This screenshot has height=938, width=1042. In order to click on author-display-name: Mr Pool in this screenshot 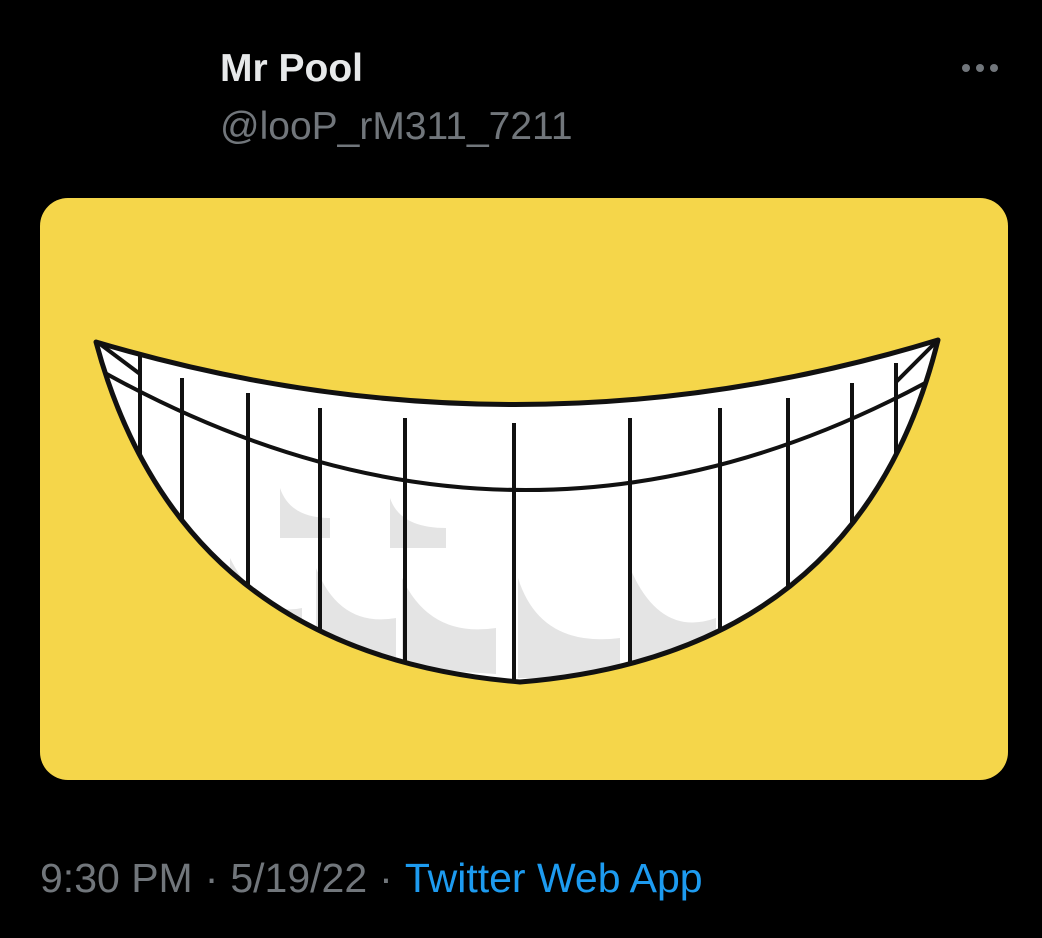, I will do `click(291, 69)`.